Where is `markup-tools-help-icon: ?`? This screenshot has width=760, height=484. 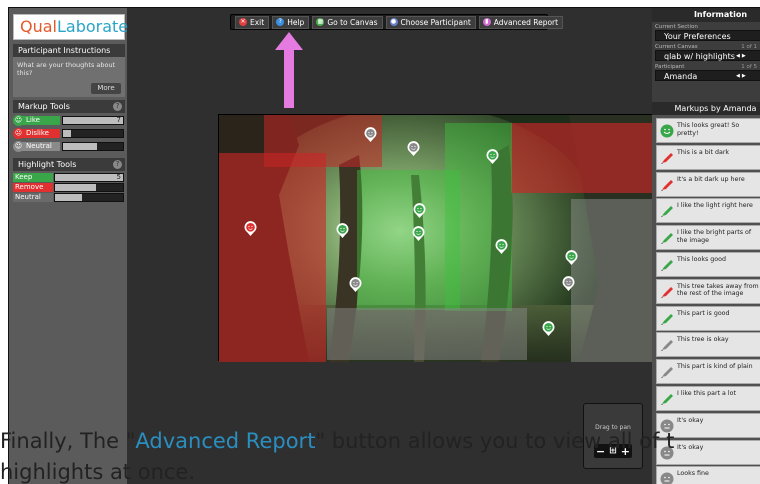
markup-tools-help-icon: ? is located at coordinates (117, 106).